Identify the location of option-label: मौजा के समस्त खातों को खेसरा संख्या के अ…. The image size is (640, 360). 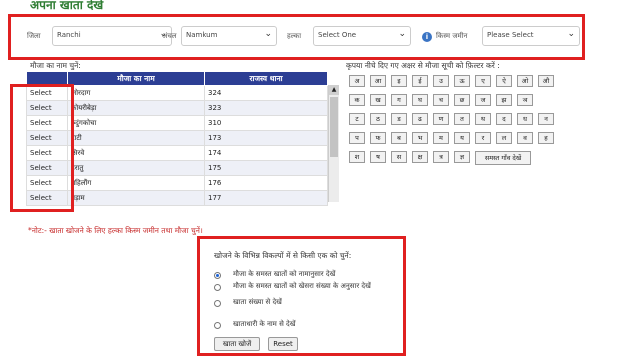
(302, 286).